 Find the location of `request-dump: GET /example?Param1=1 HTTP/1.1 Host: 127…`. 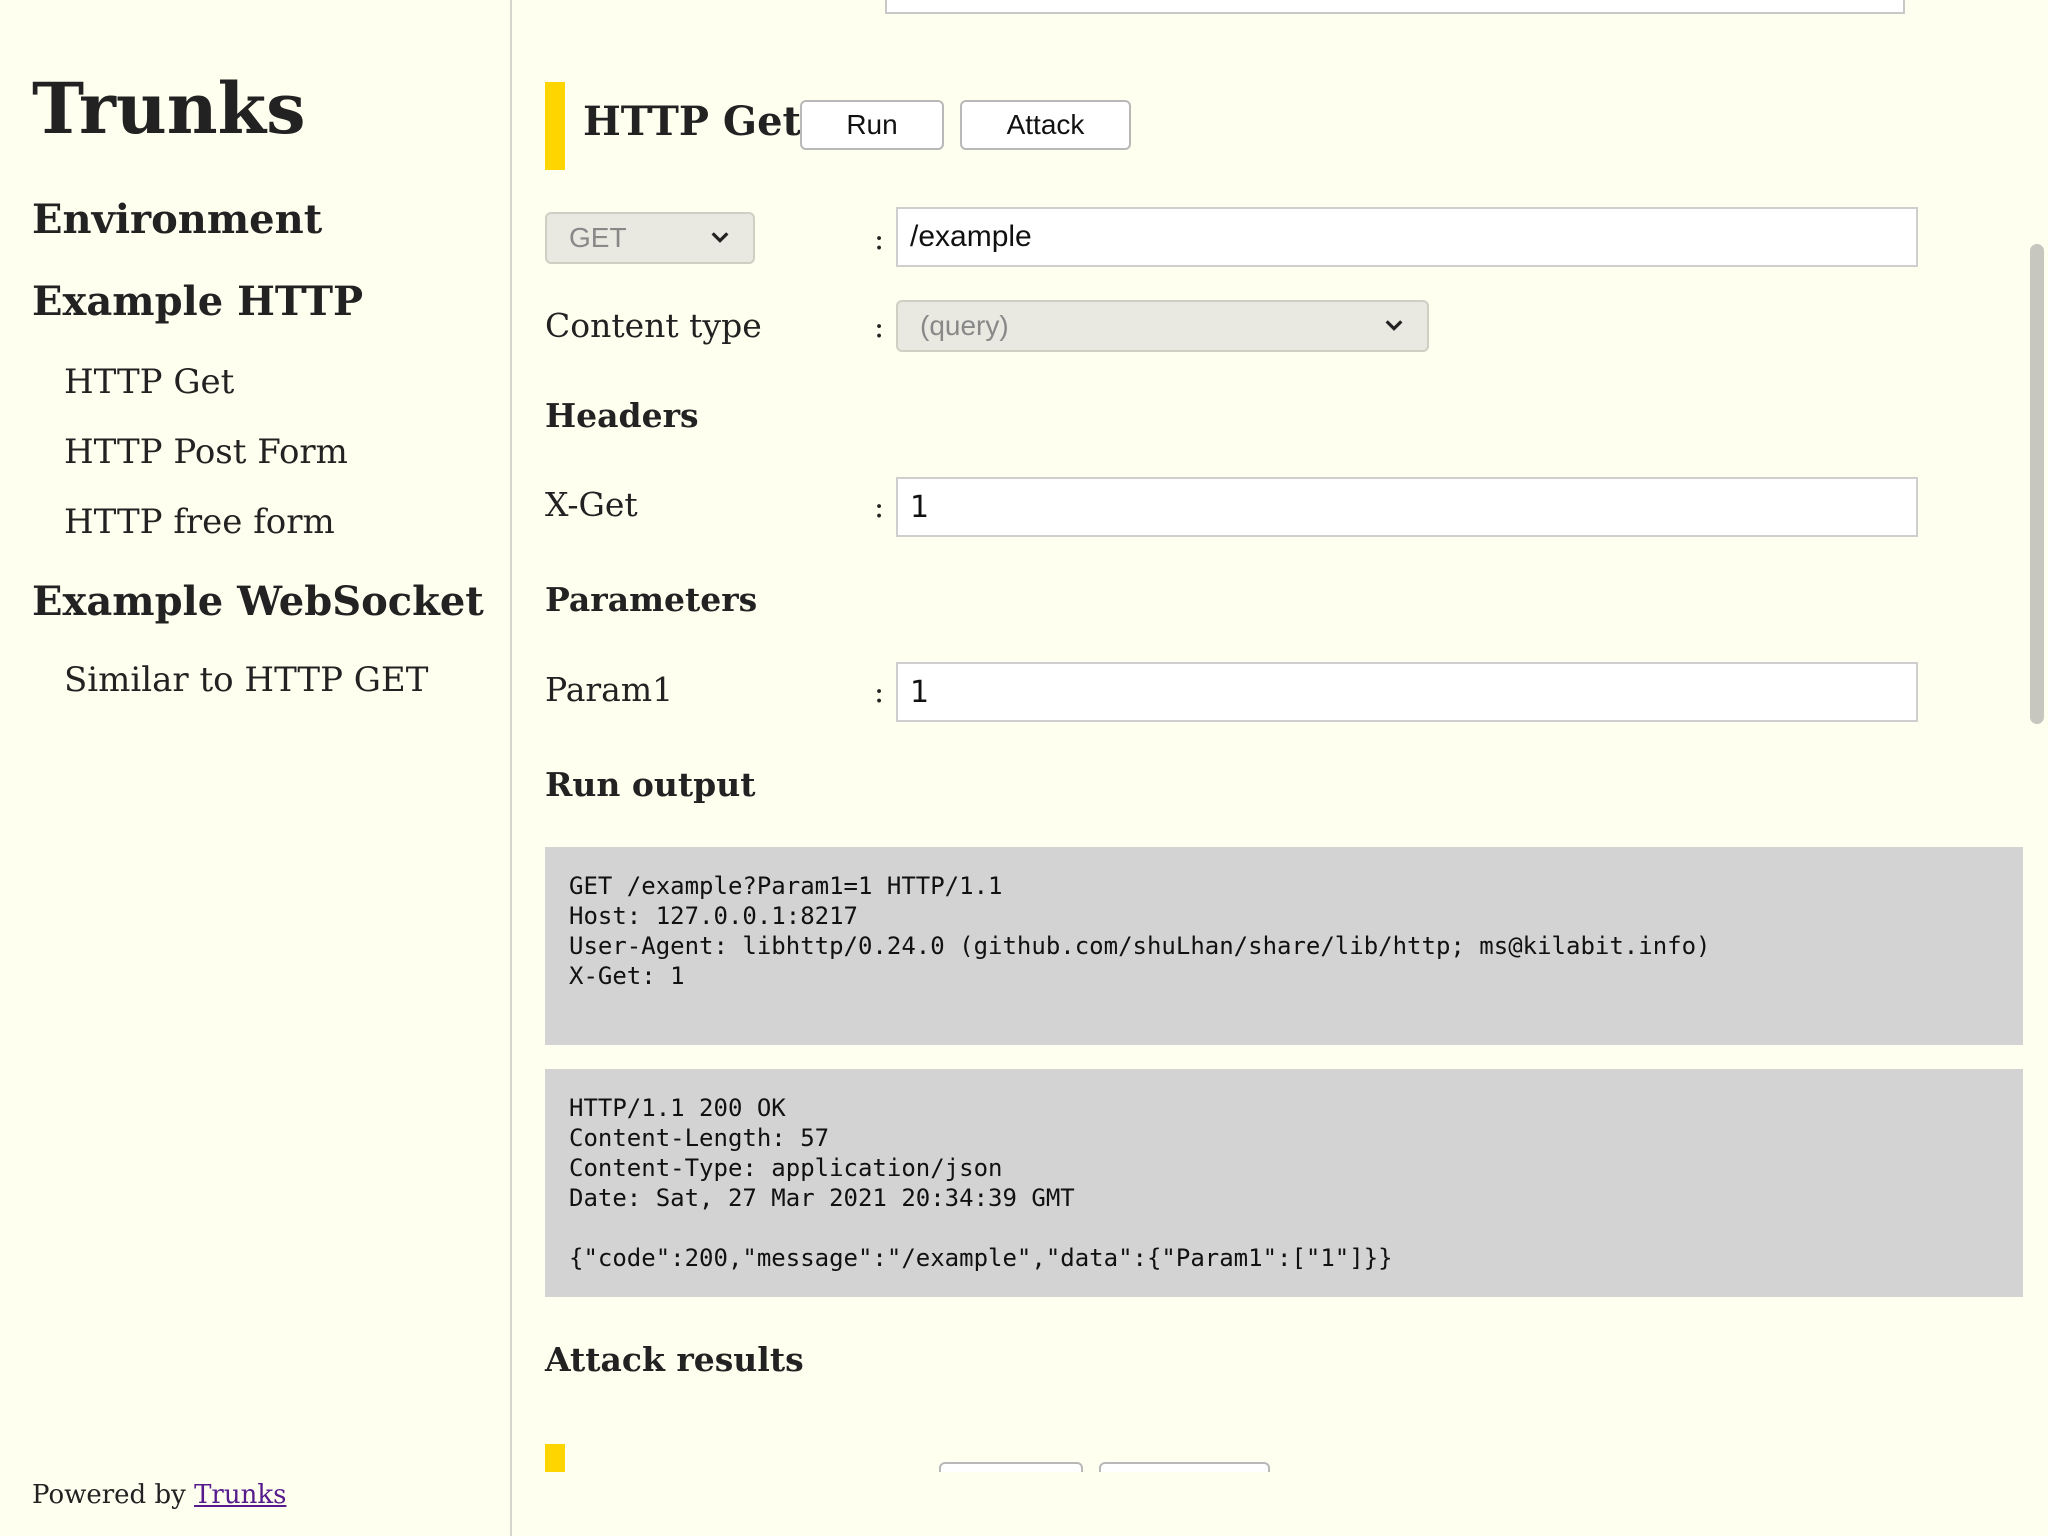

request-dump: GET /example?Param1=1 HTTP/1.1 Host: 127… is located at coordinates (1284, 946).